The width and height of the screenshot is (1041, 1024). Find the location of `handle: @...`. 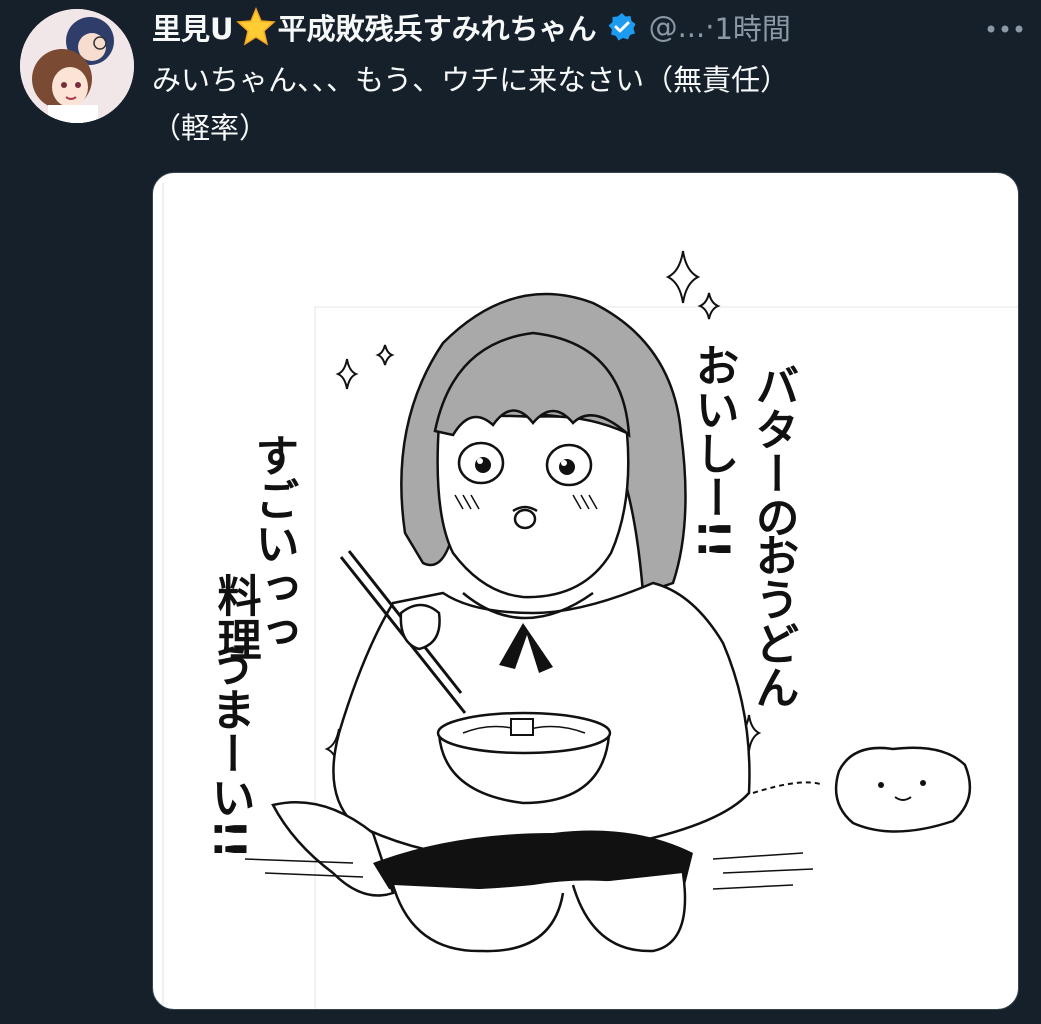

handle: @... is located at coordinates (677, 27).